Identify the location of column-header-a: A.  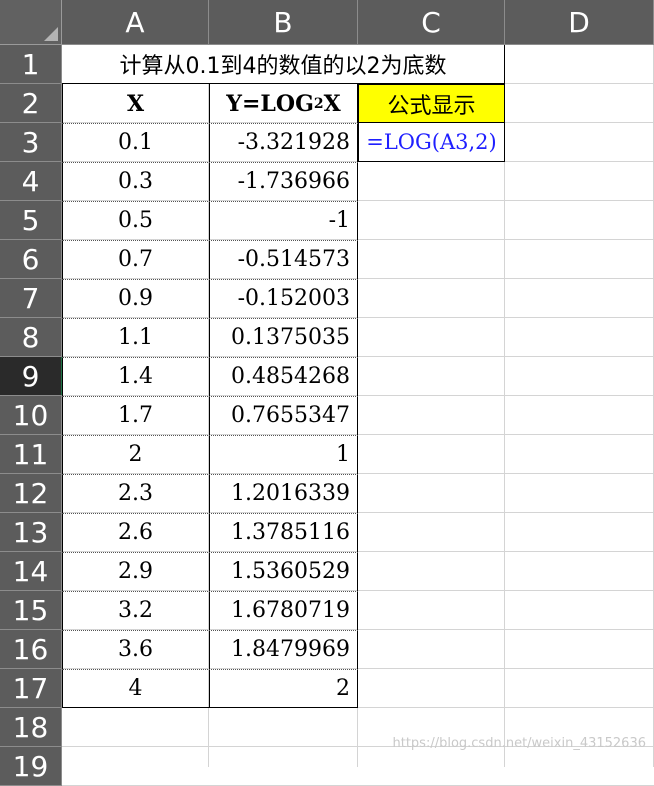
(135, 22).